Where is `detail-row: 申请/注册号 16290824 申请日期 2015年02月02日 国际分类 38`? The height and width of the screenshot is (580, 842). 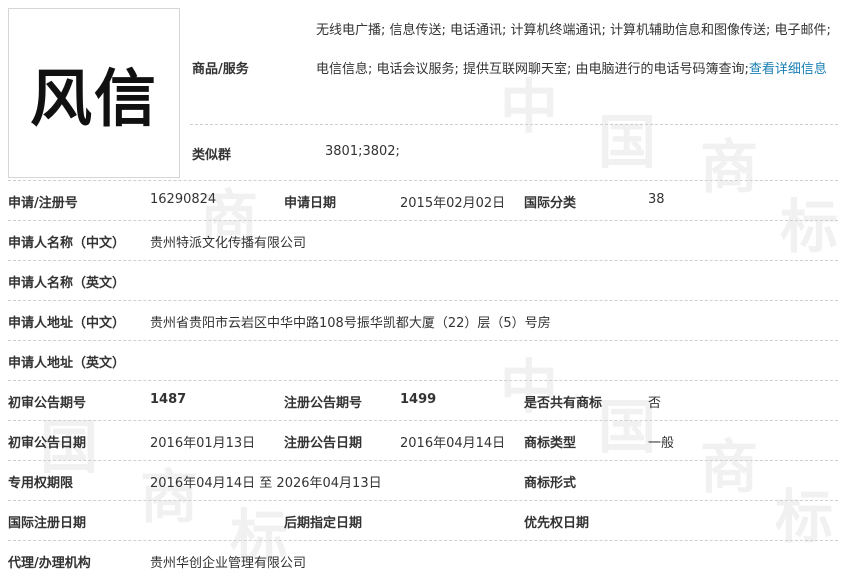 detail-row: 申请/注册号 16290824 申请日期 2015年02月02日 国际分类 38 is located at coordinates (421, 200).